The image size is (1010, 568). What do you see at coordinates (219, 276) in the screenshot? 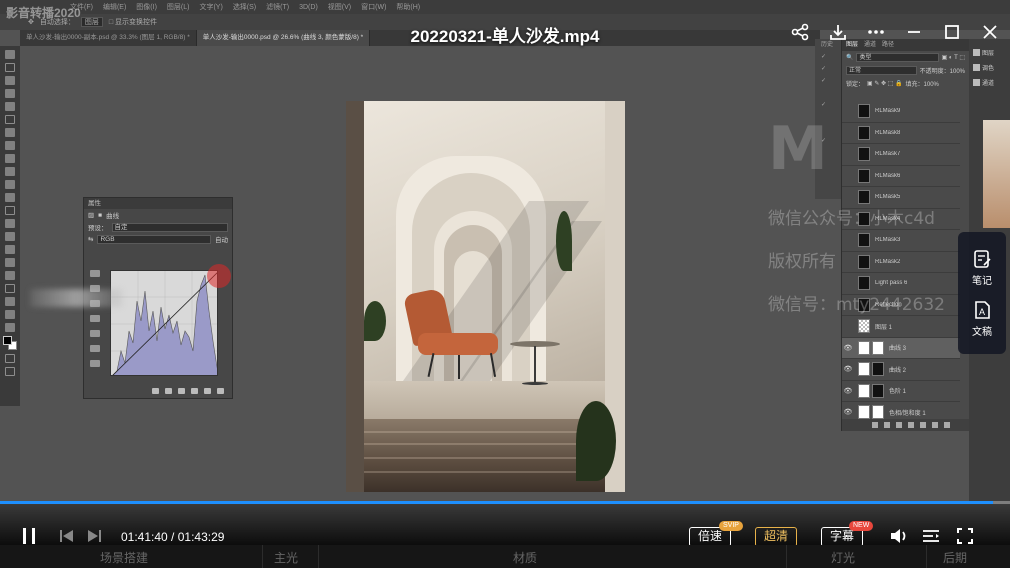
I see `cursor-highlight` at bounding box center [219, 276].